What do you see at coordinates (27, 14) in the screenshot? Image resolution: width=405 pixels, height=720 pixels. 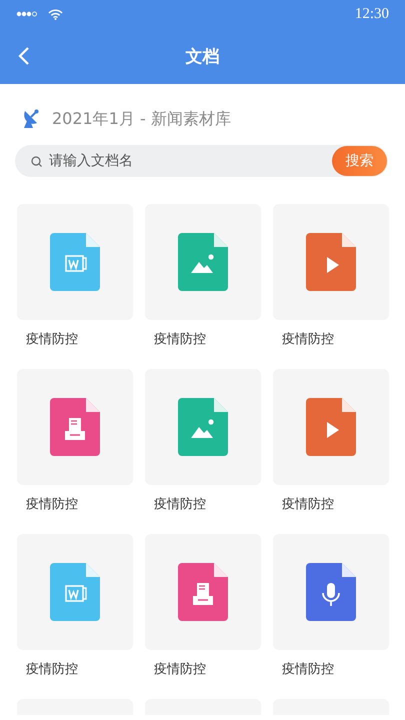 I see `signal-icon` at bounding box center [27, 14].